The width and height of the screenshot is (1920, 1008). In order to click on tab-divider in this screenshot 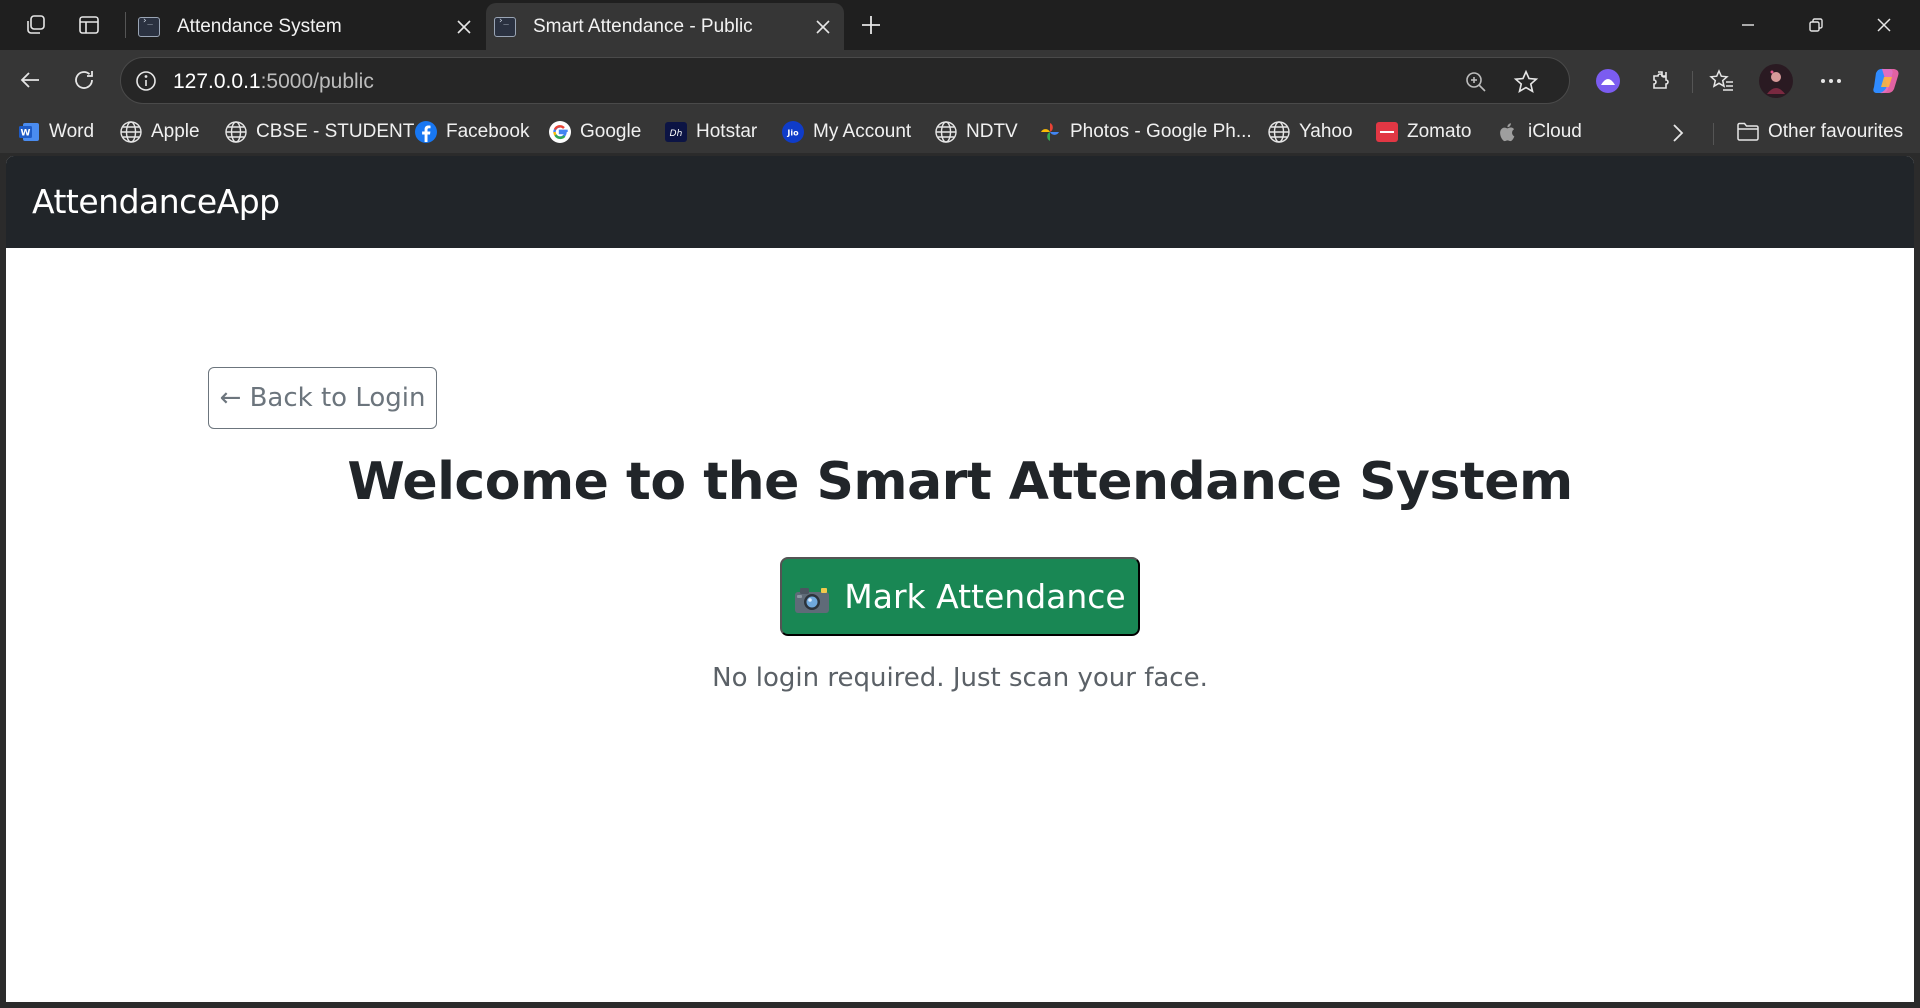, I will do `click(125, 25)`.